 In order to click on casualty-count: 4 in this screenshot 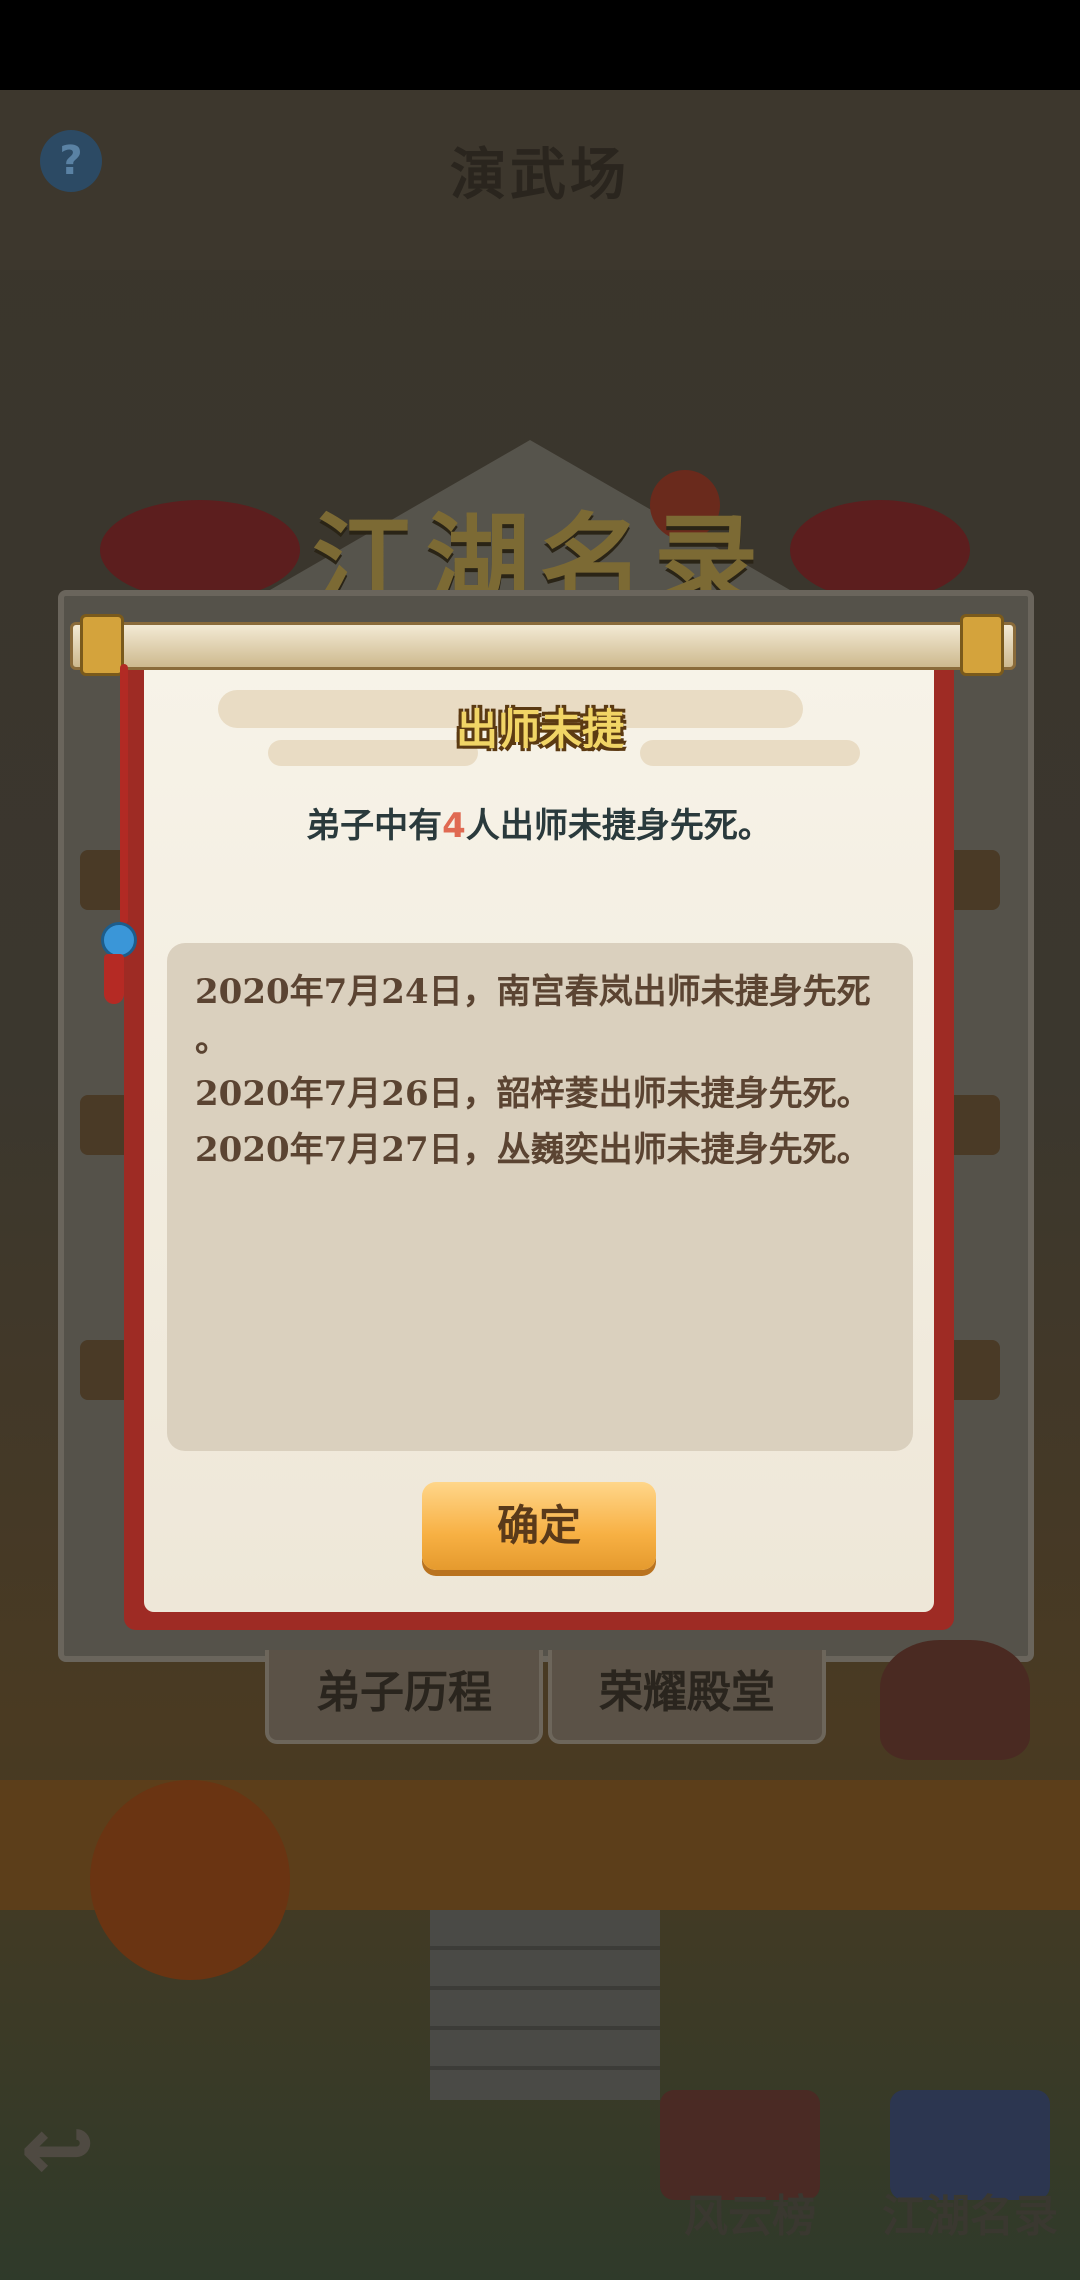, I will do `click(454, 826)`.